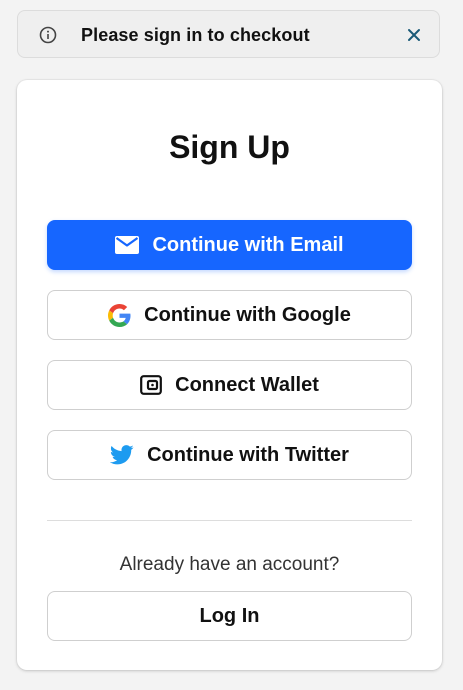  I want to click on twitter-icon, so click(122, 455).